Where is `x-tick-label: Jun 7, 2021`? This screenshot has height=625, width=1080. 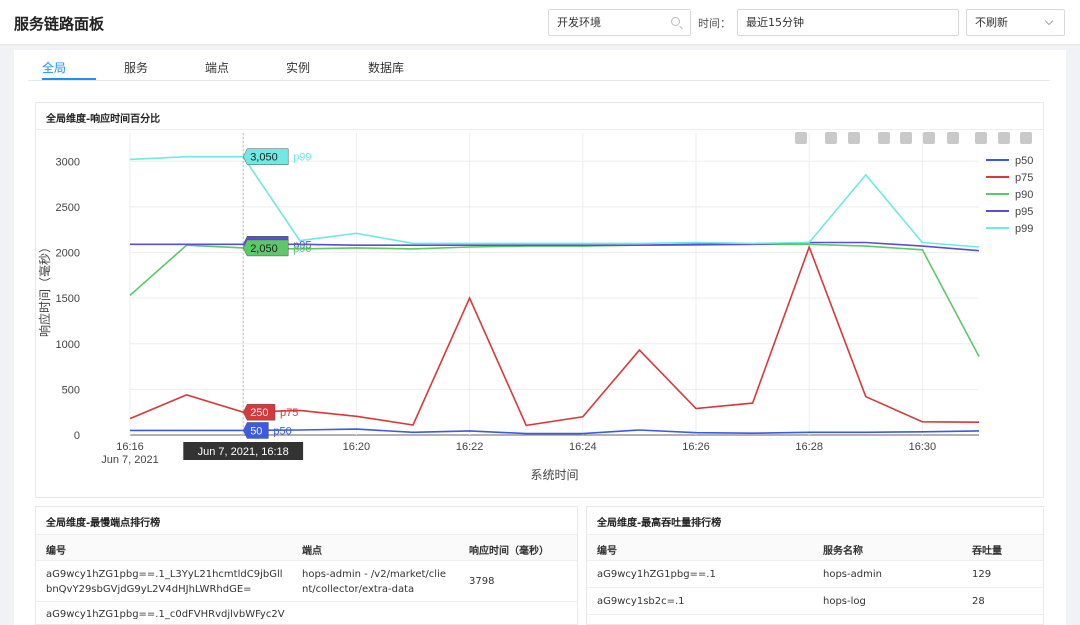 x-tick-label: Jun 7, 2021 is located at coordinates (130, 460).